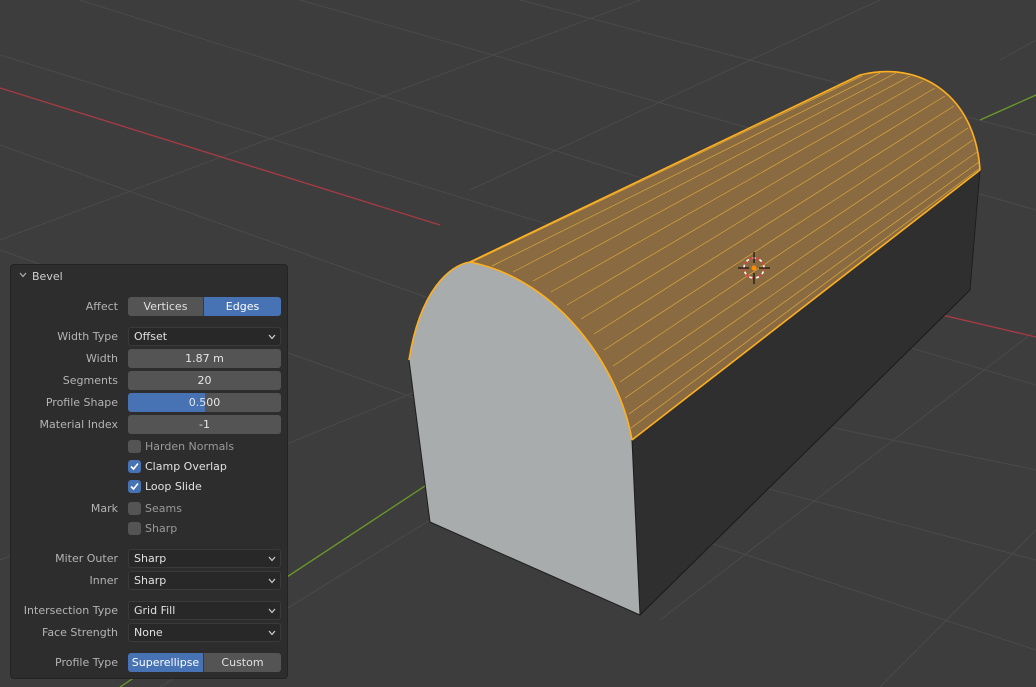 The height and width of the screenshot is (687, 1036). Describe the element at coordinates (47, 276) in the screenshot. I see `panel-title: Bevel` at that location.